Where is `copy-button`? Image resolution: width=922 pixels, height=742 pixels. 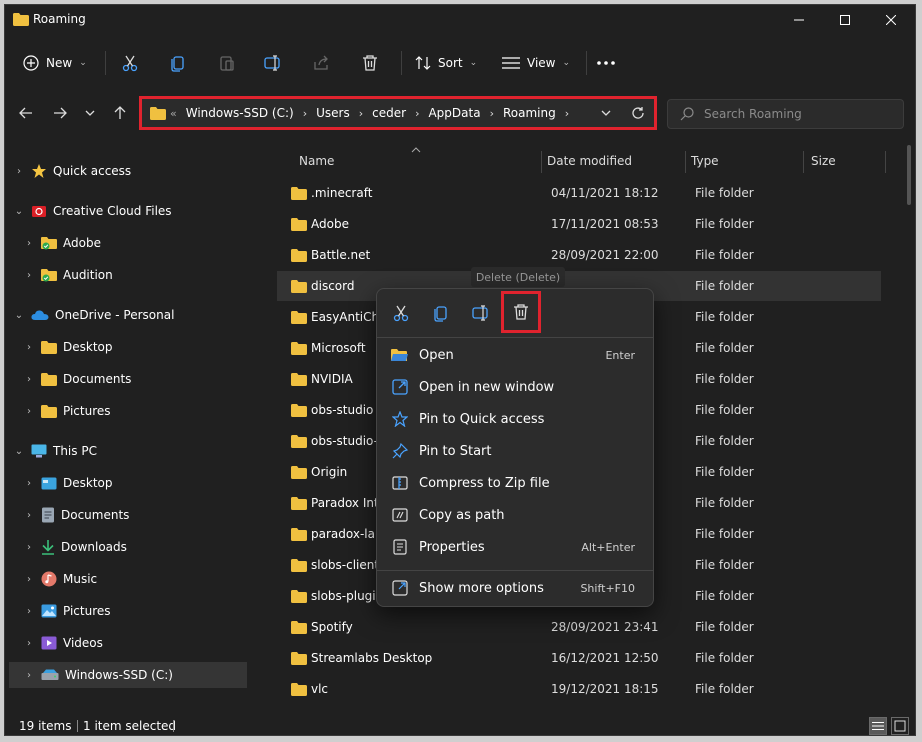 copy-button is located at coordinates (178, 63).